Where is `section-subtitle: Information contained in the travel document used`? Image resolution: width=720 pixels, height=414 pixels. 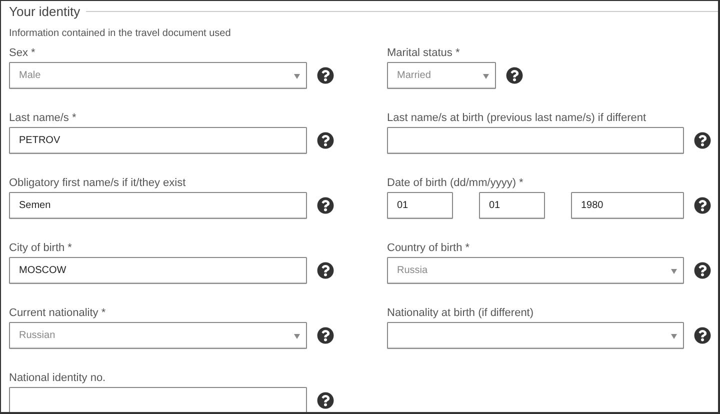 section-subtitle: Information contained in the travel document used is located at coordinates (120, 34).